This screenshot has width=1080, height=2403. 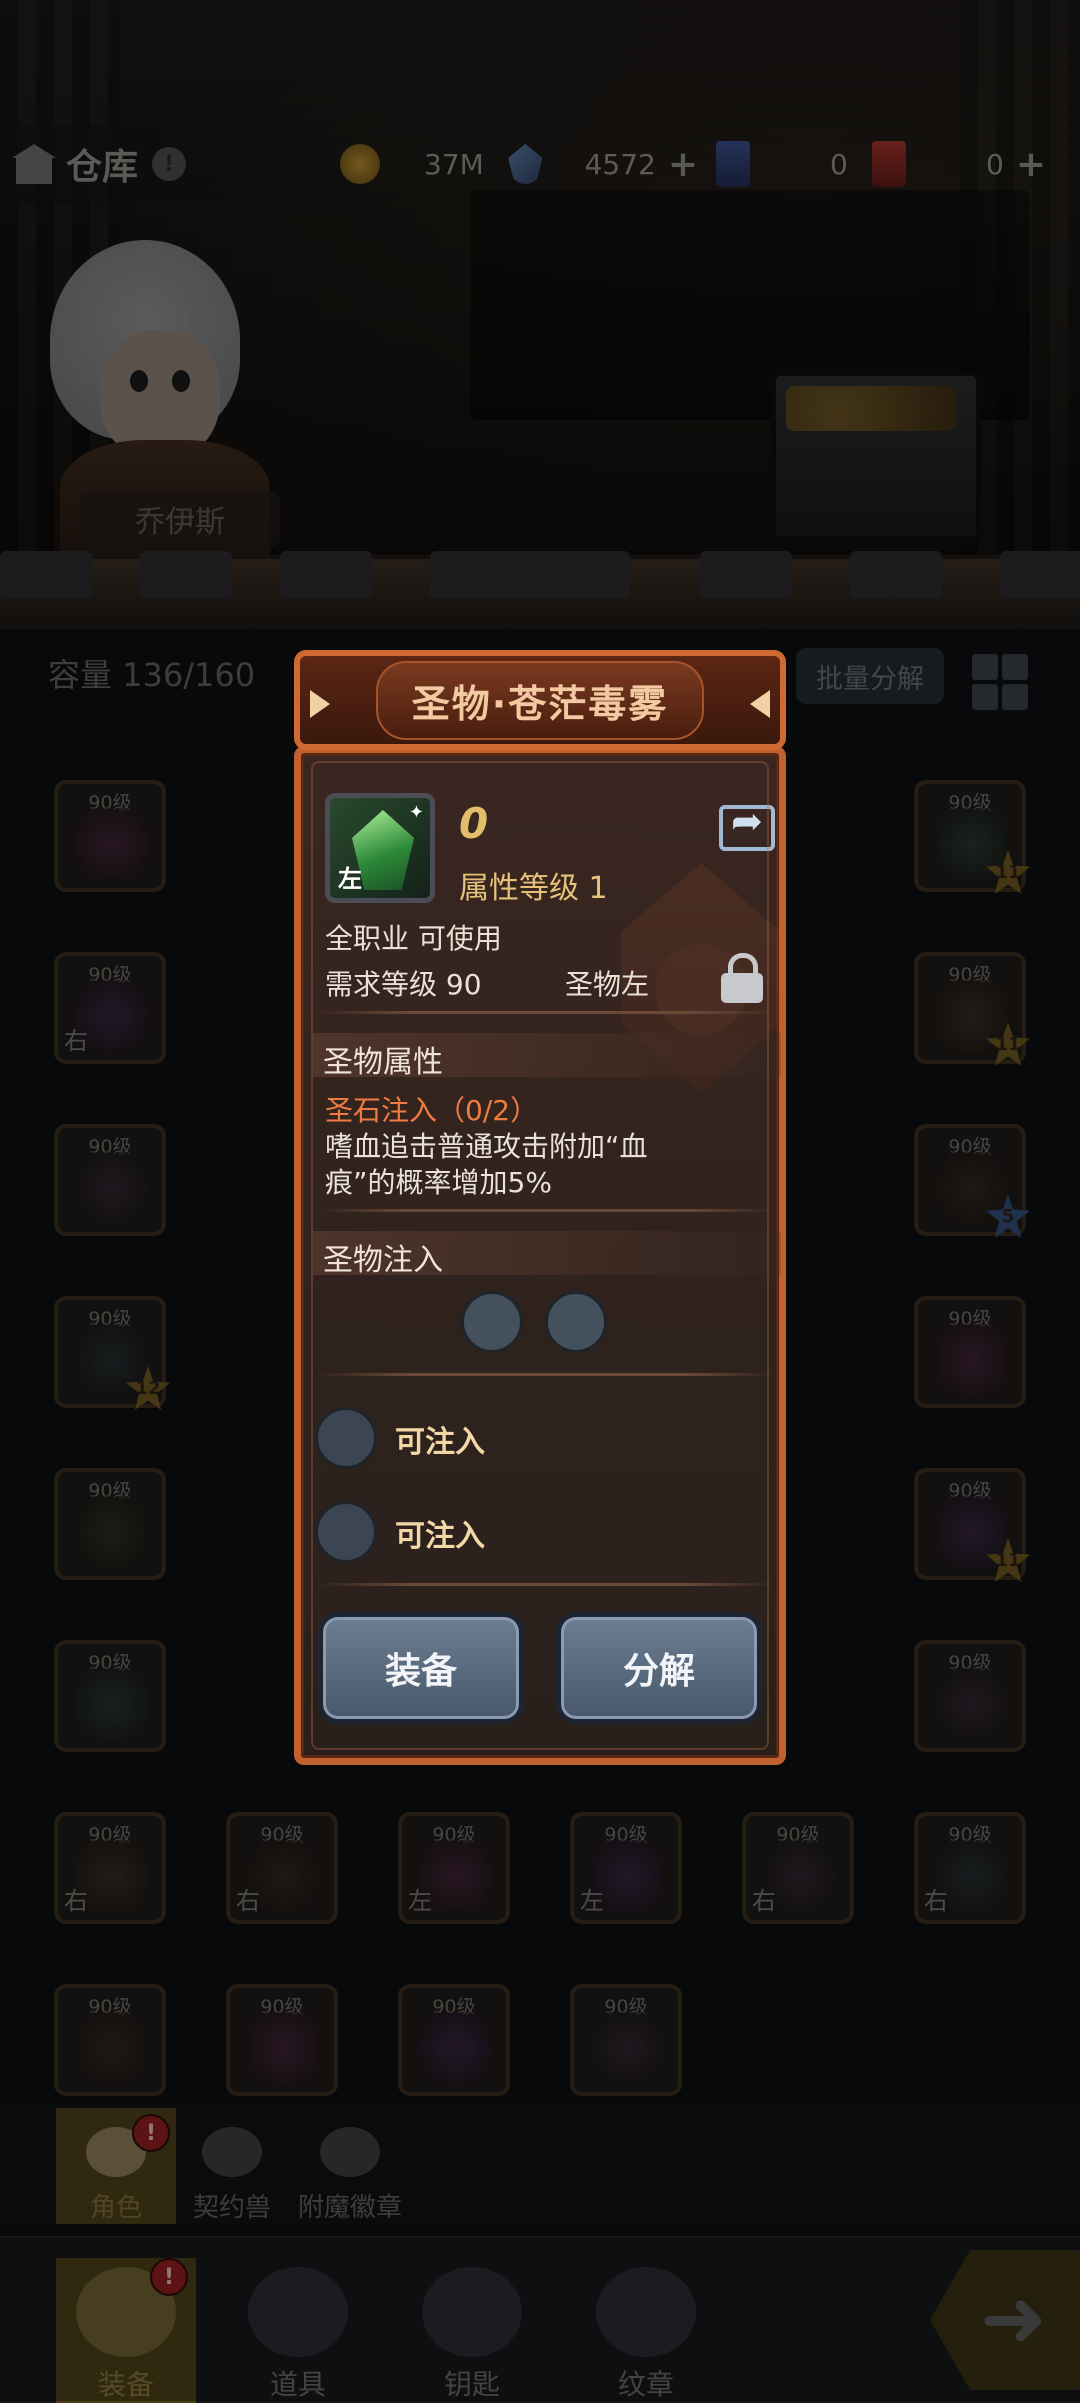 I want to click on item-side-label: 左, so click(x=350, y=879).